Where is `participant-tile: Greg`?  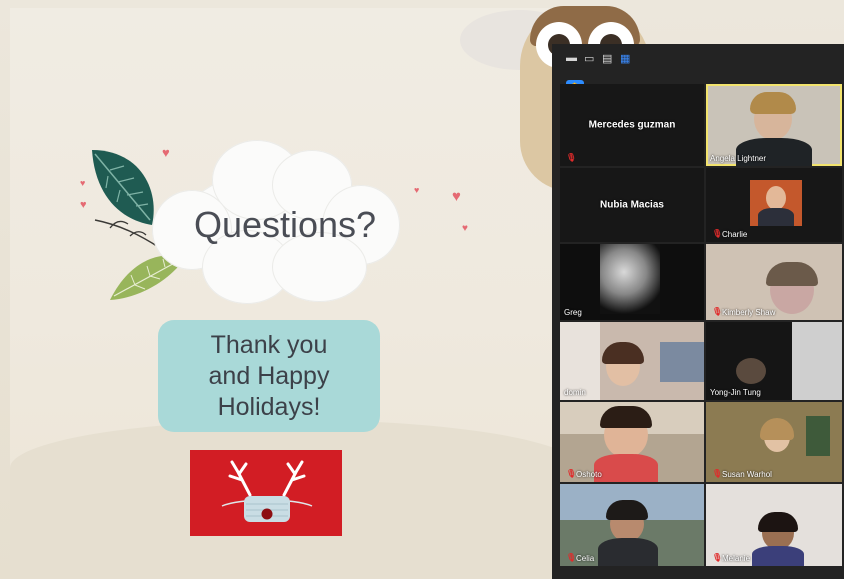
participant-tile: Greg is located at coordinates (632, 282).